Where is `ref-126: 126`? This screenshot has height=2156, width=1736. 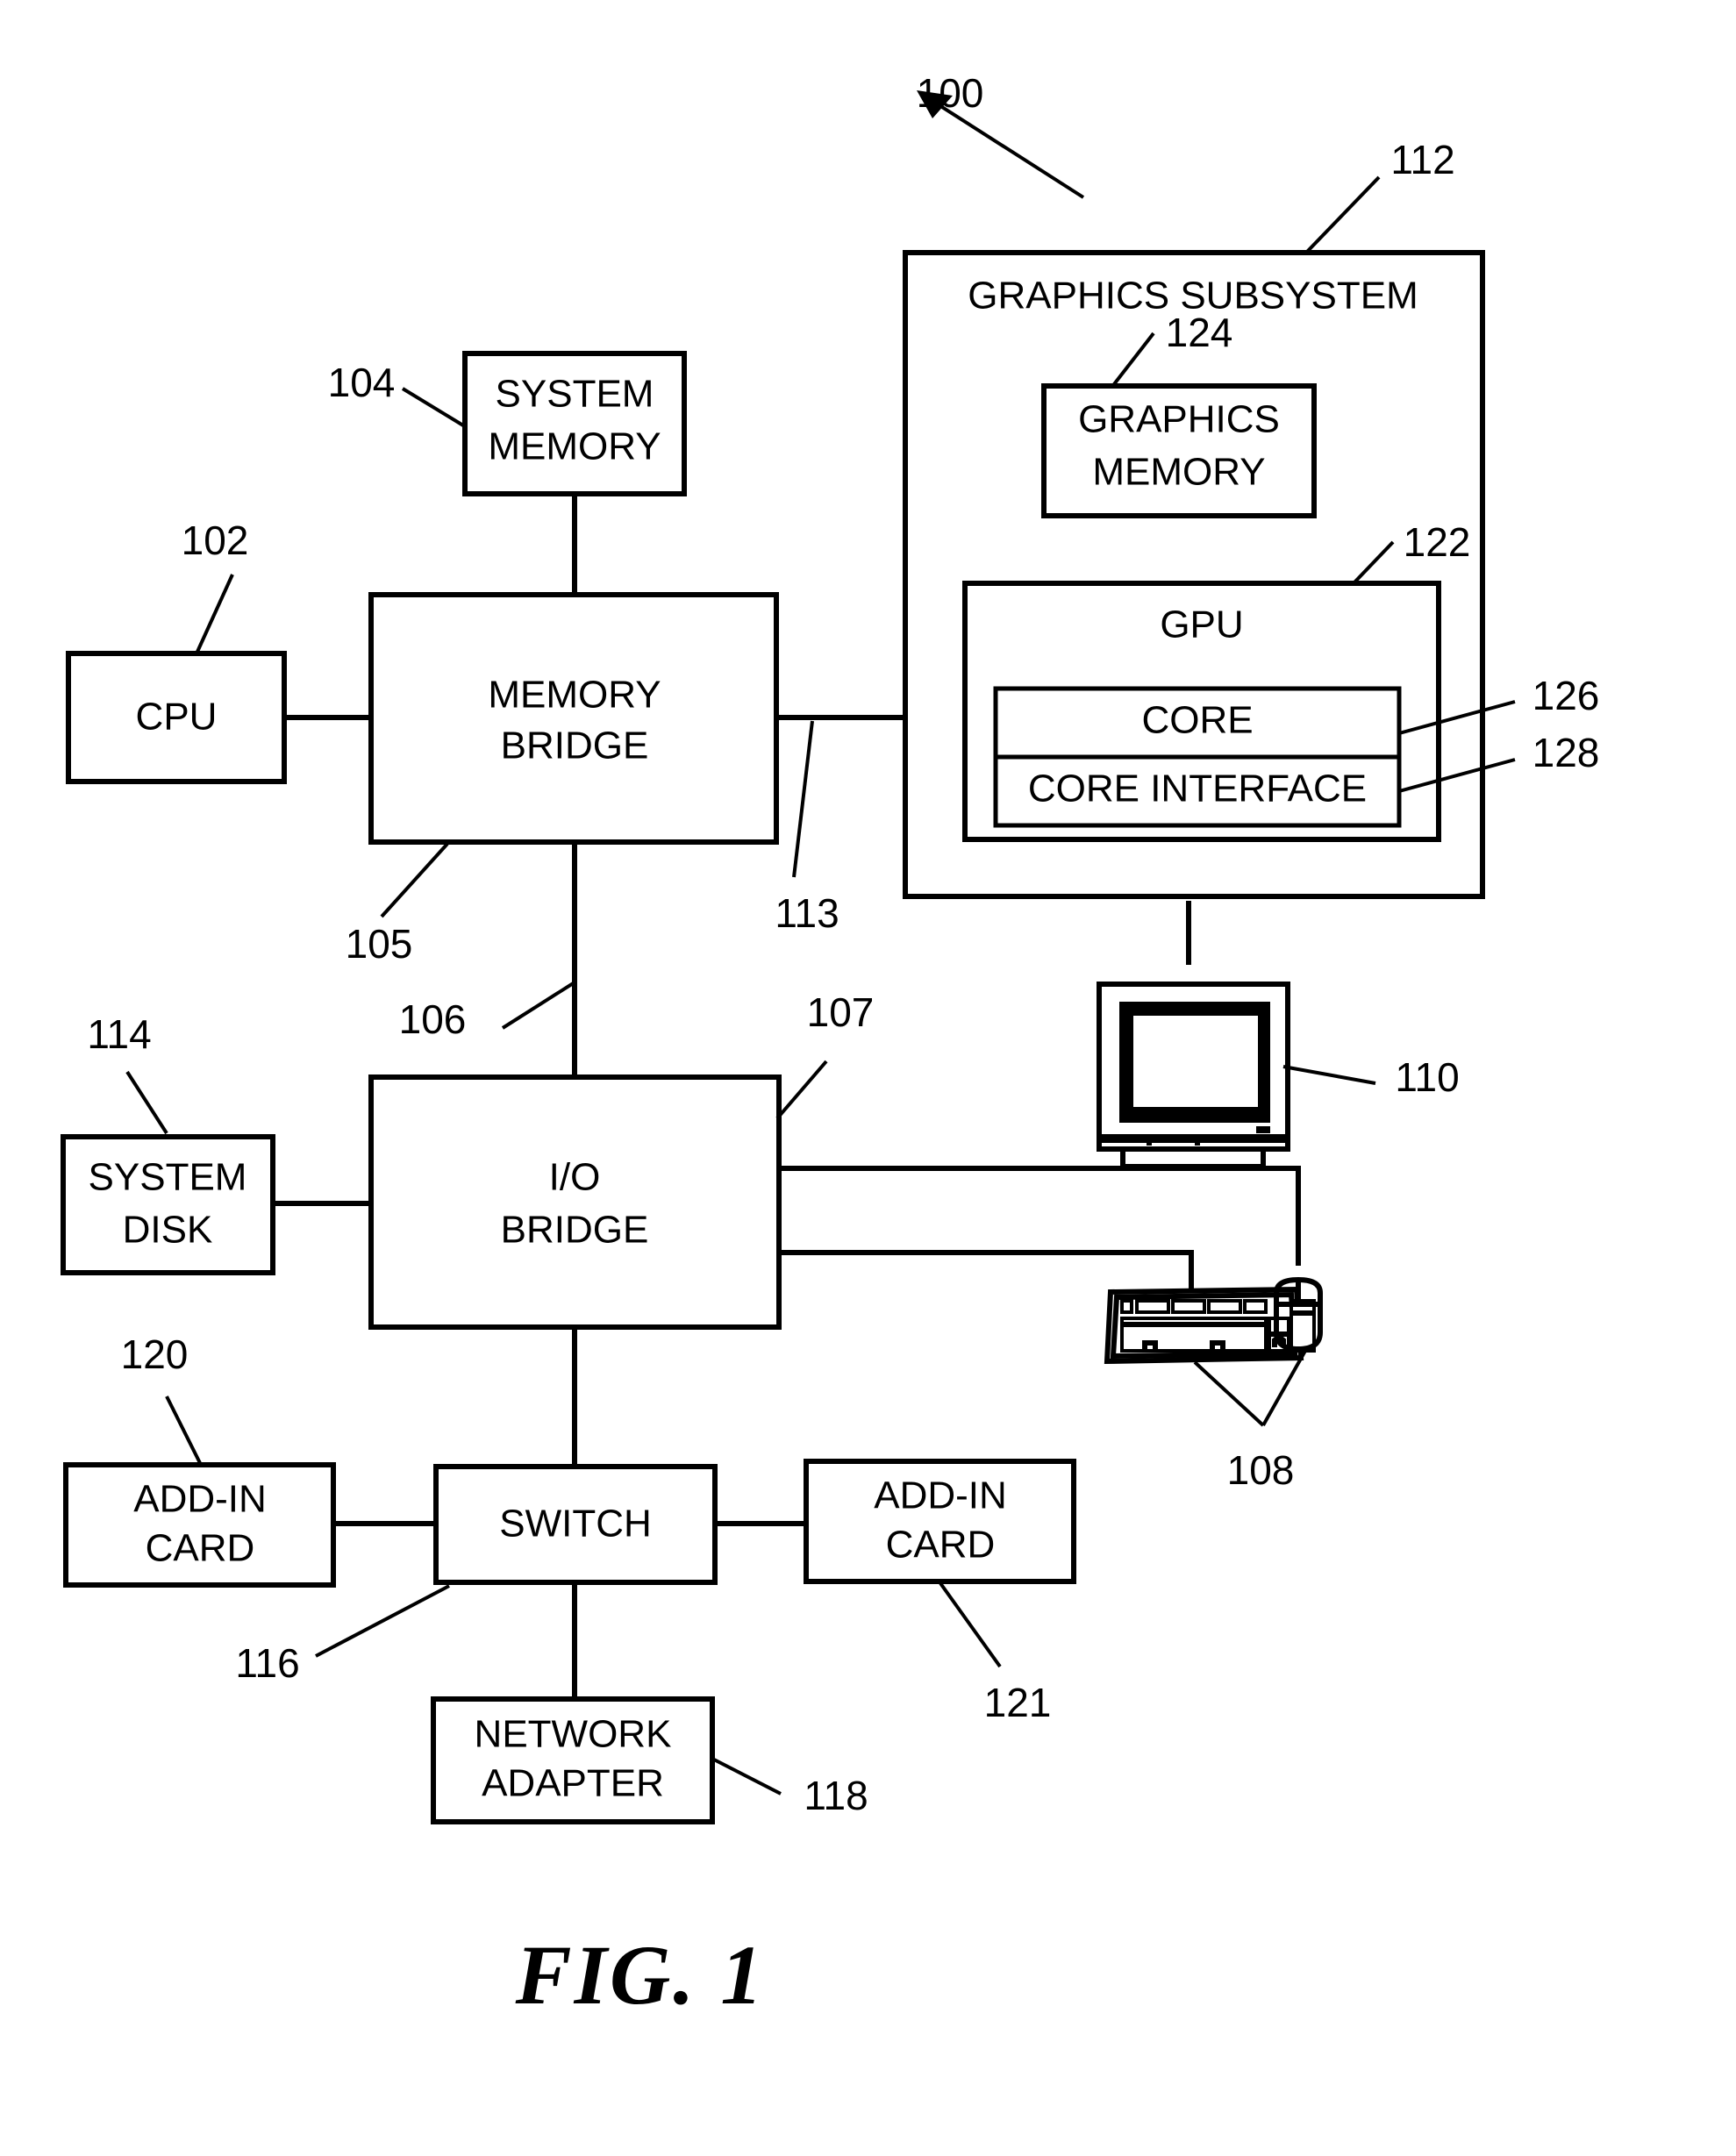 ref-126: 126 is located at coordinates (1566, 695).